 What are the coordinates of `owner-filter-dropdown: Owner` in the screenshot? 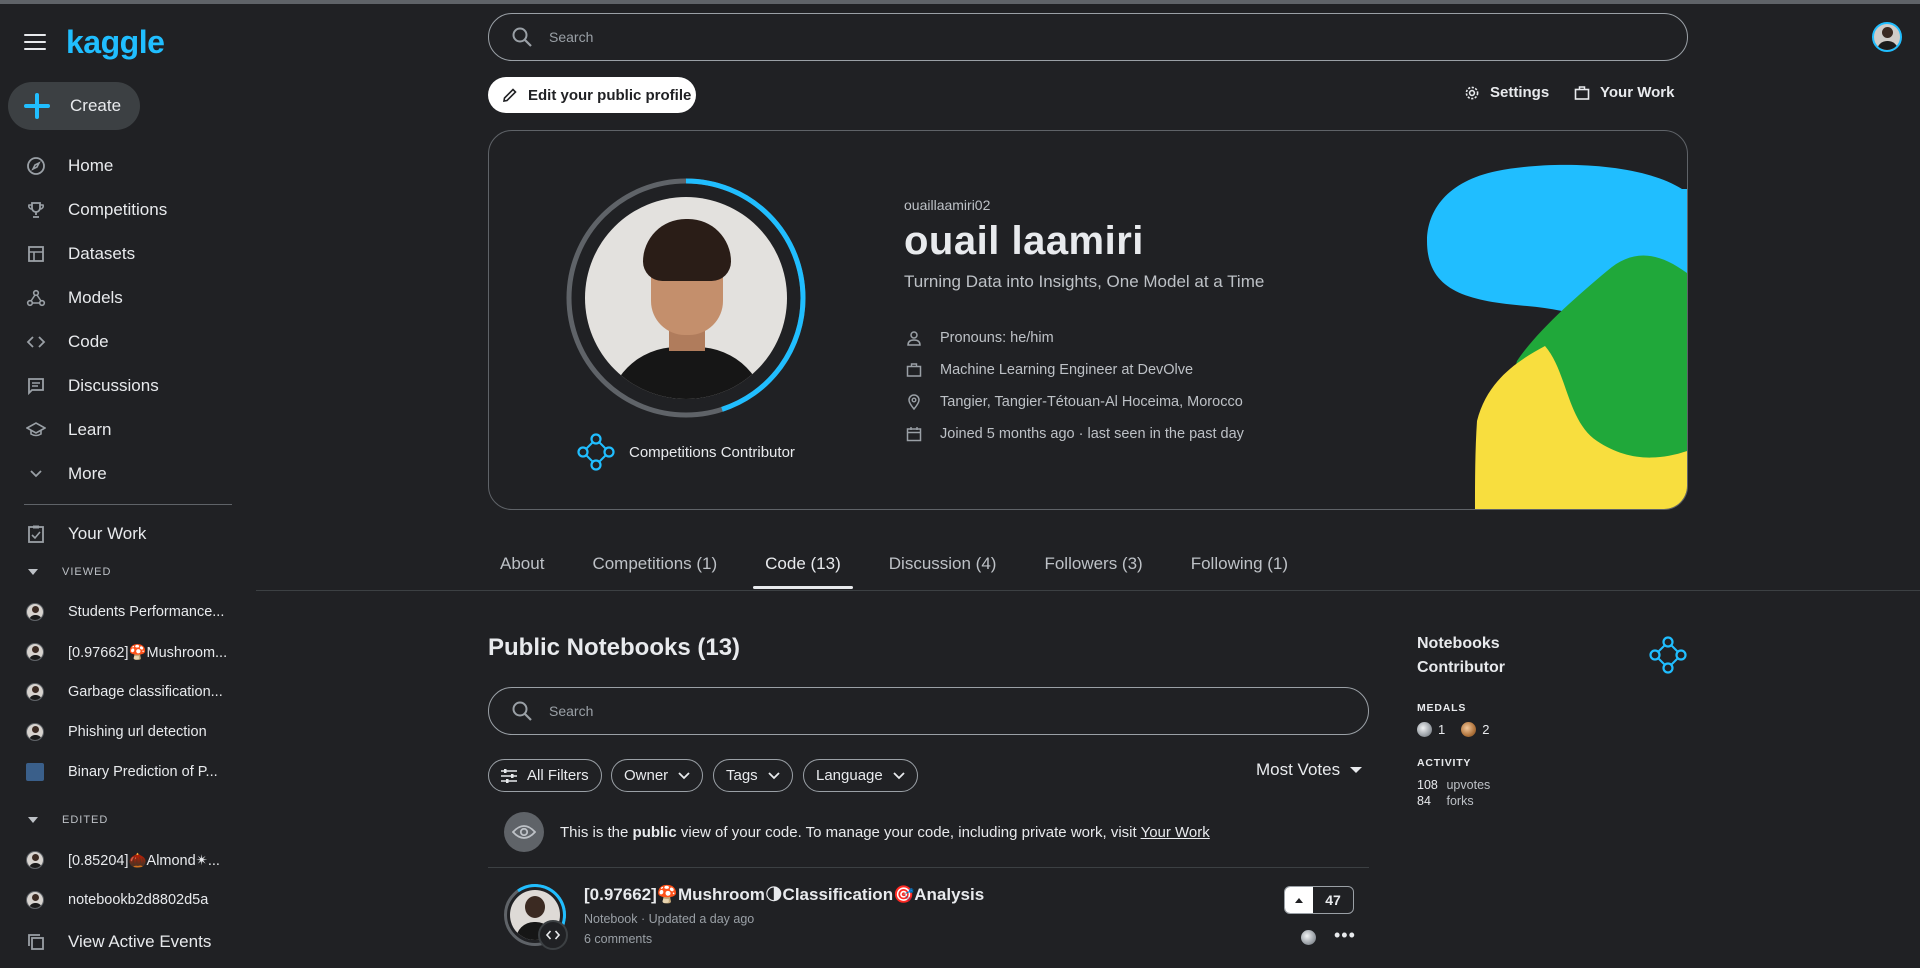 It's located at (657, 775).